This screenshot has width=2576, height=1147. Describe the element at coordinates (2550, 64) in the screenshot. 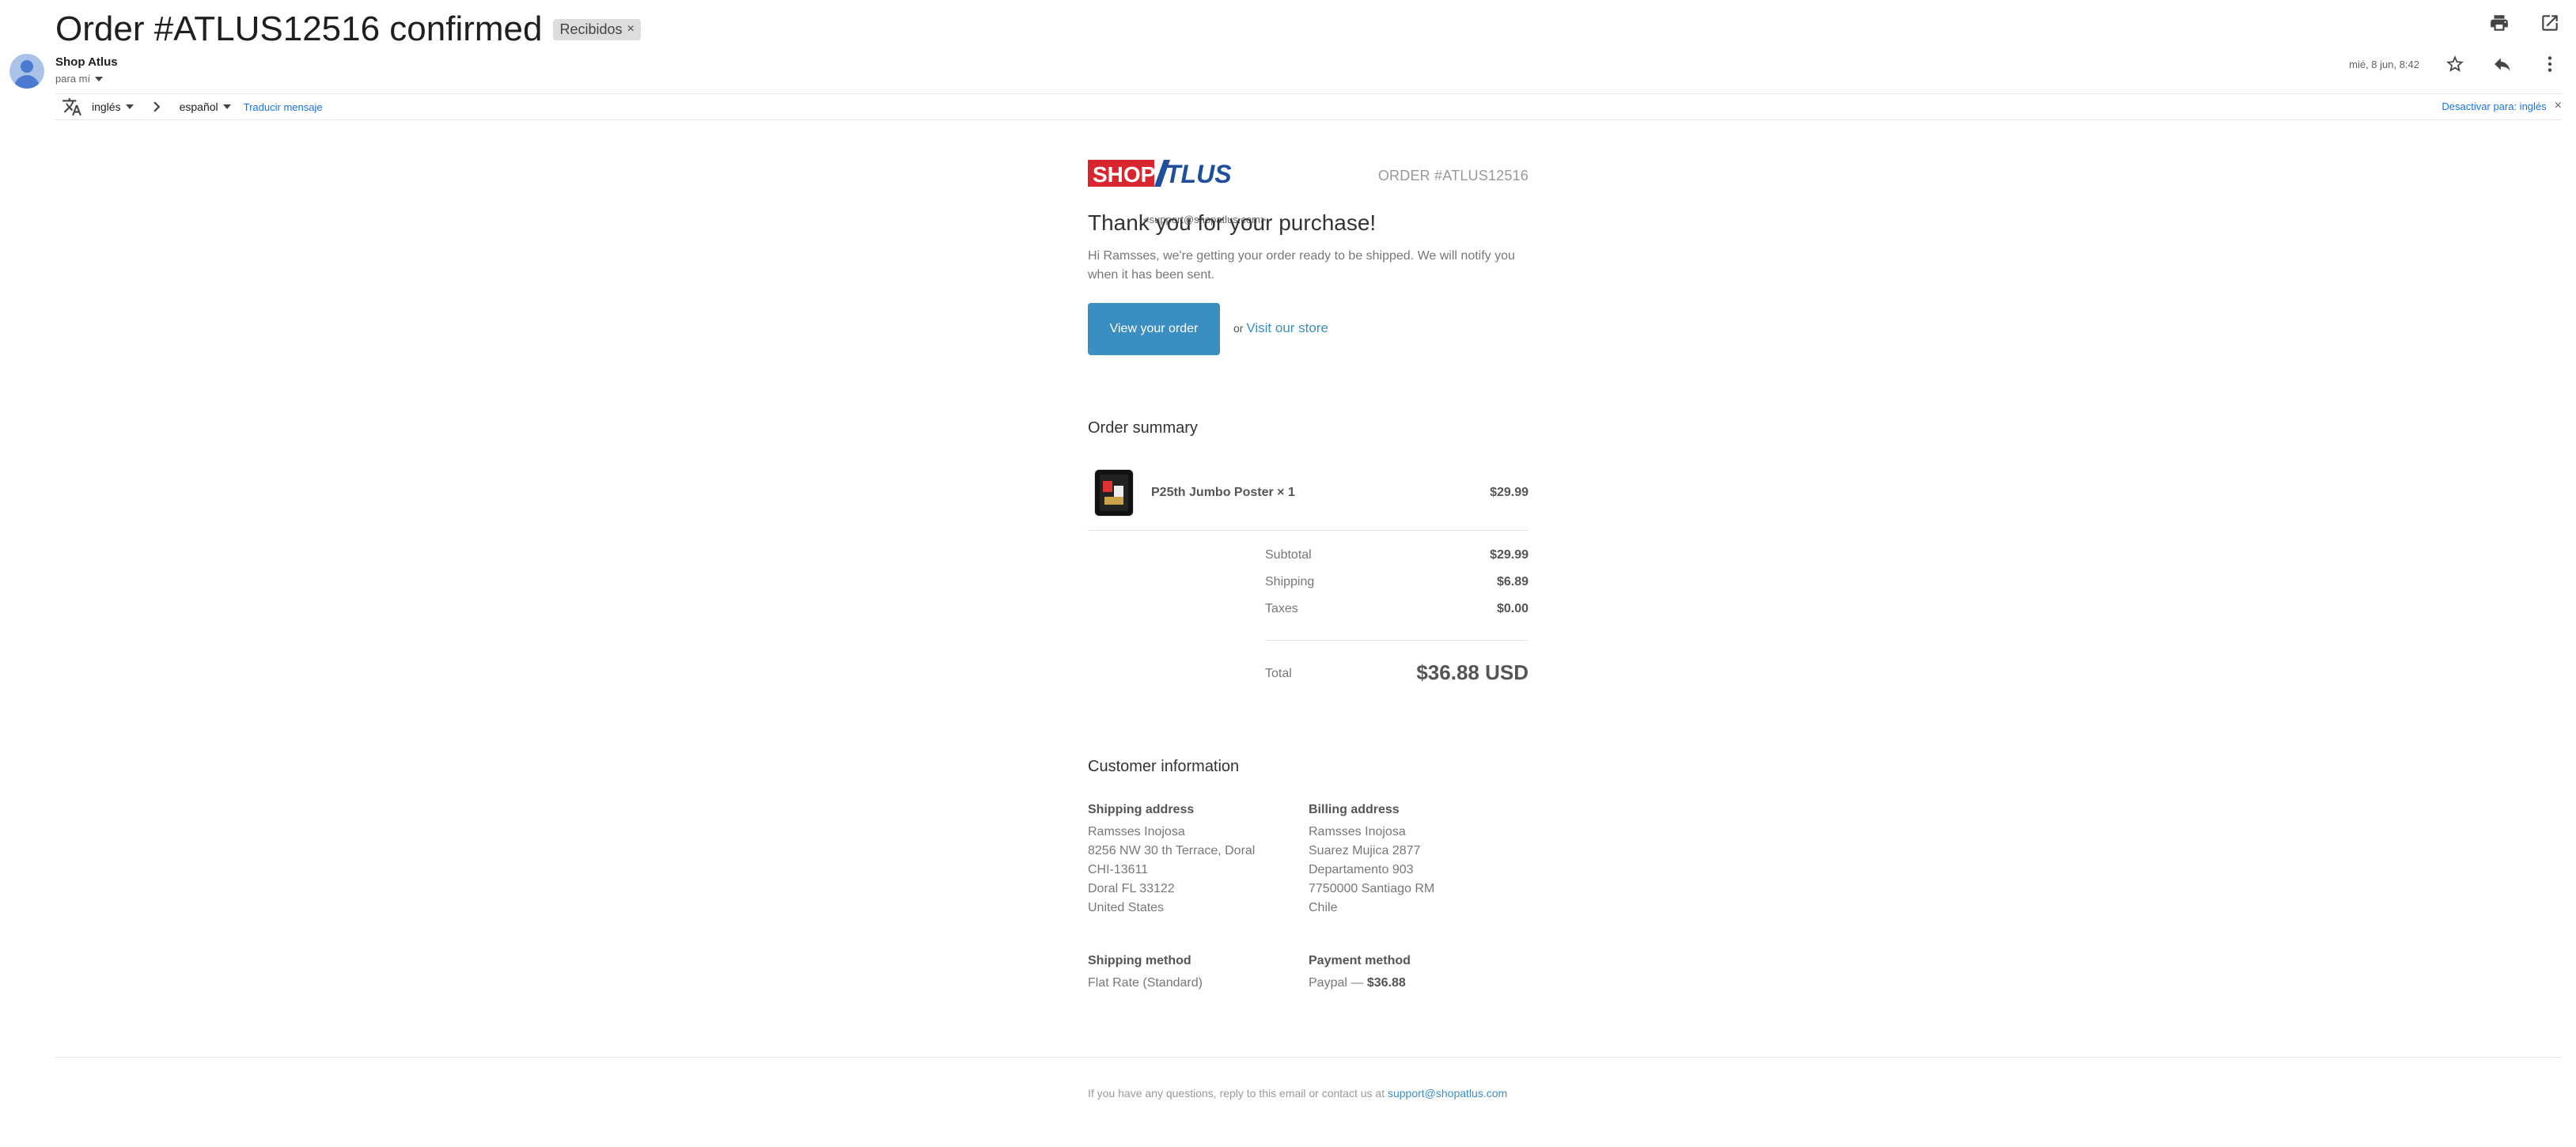

I see `more-options-icon` at that location.